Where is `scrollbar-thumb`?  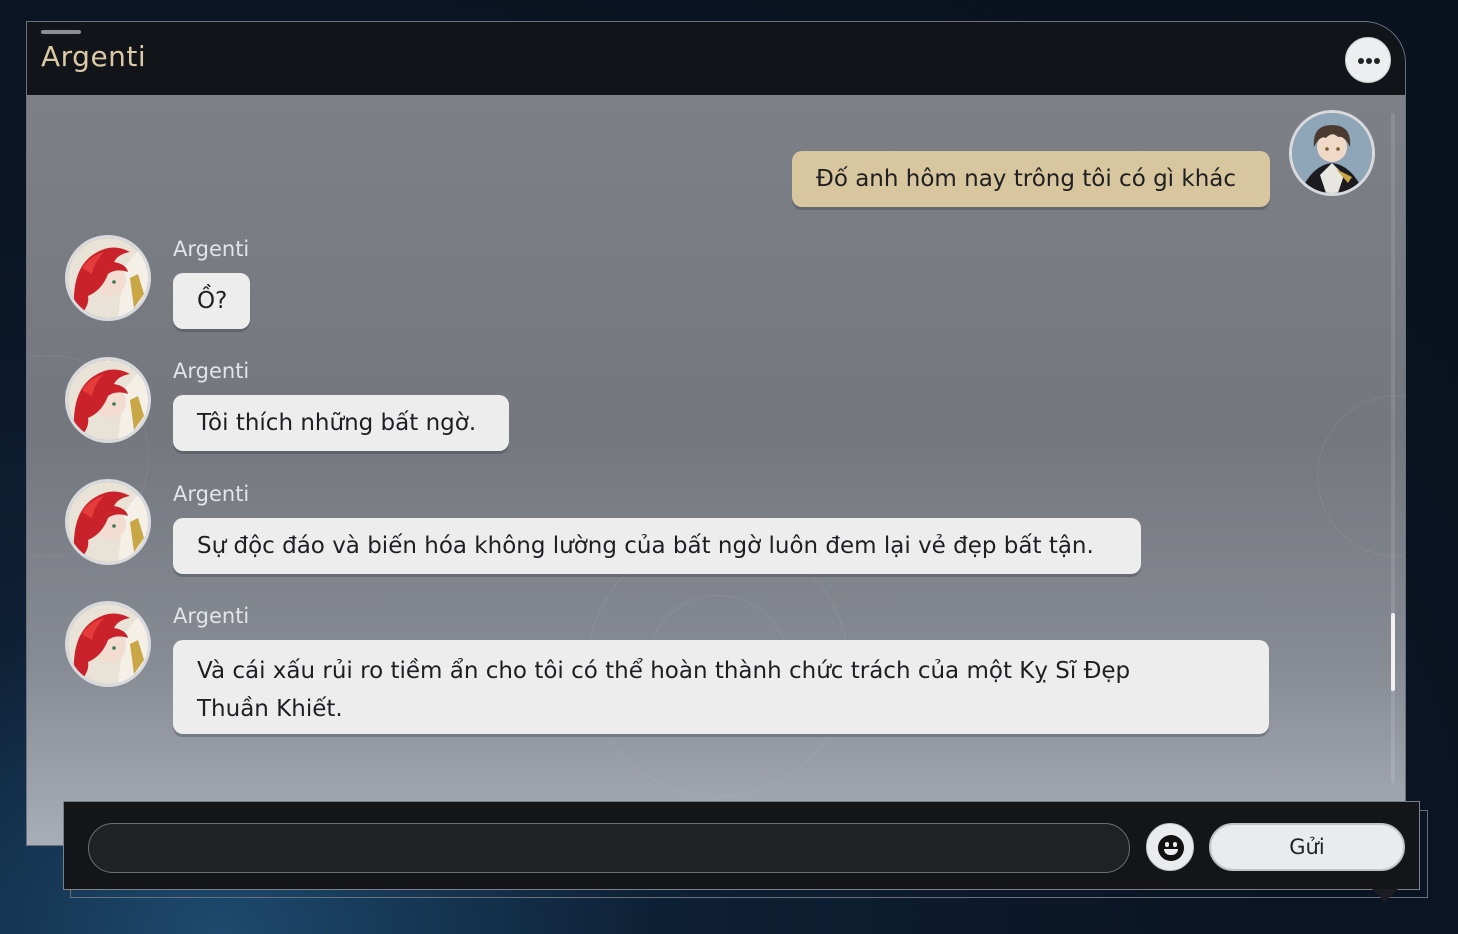
scrollbar-thumb is located at coordinates (1393, 652).